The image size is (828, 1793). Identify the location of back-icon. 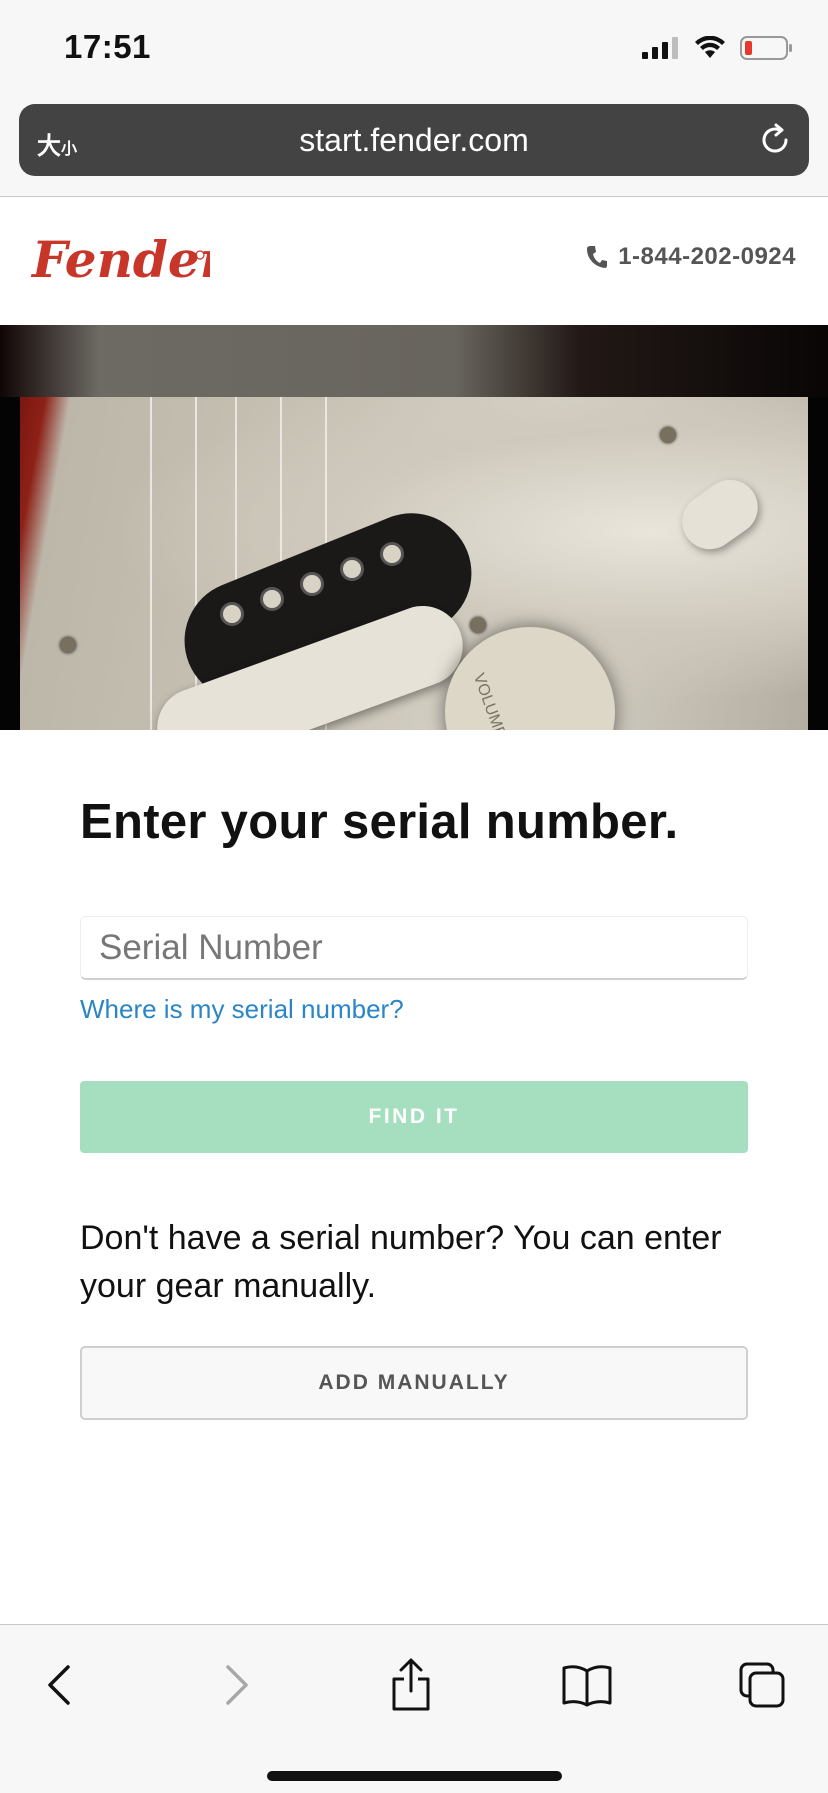
(59, 1685).